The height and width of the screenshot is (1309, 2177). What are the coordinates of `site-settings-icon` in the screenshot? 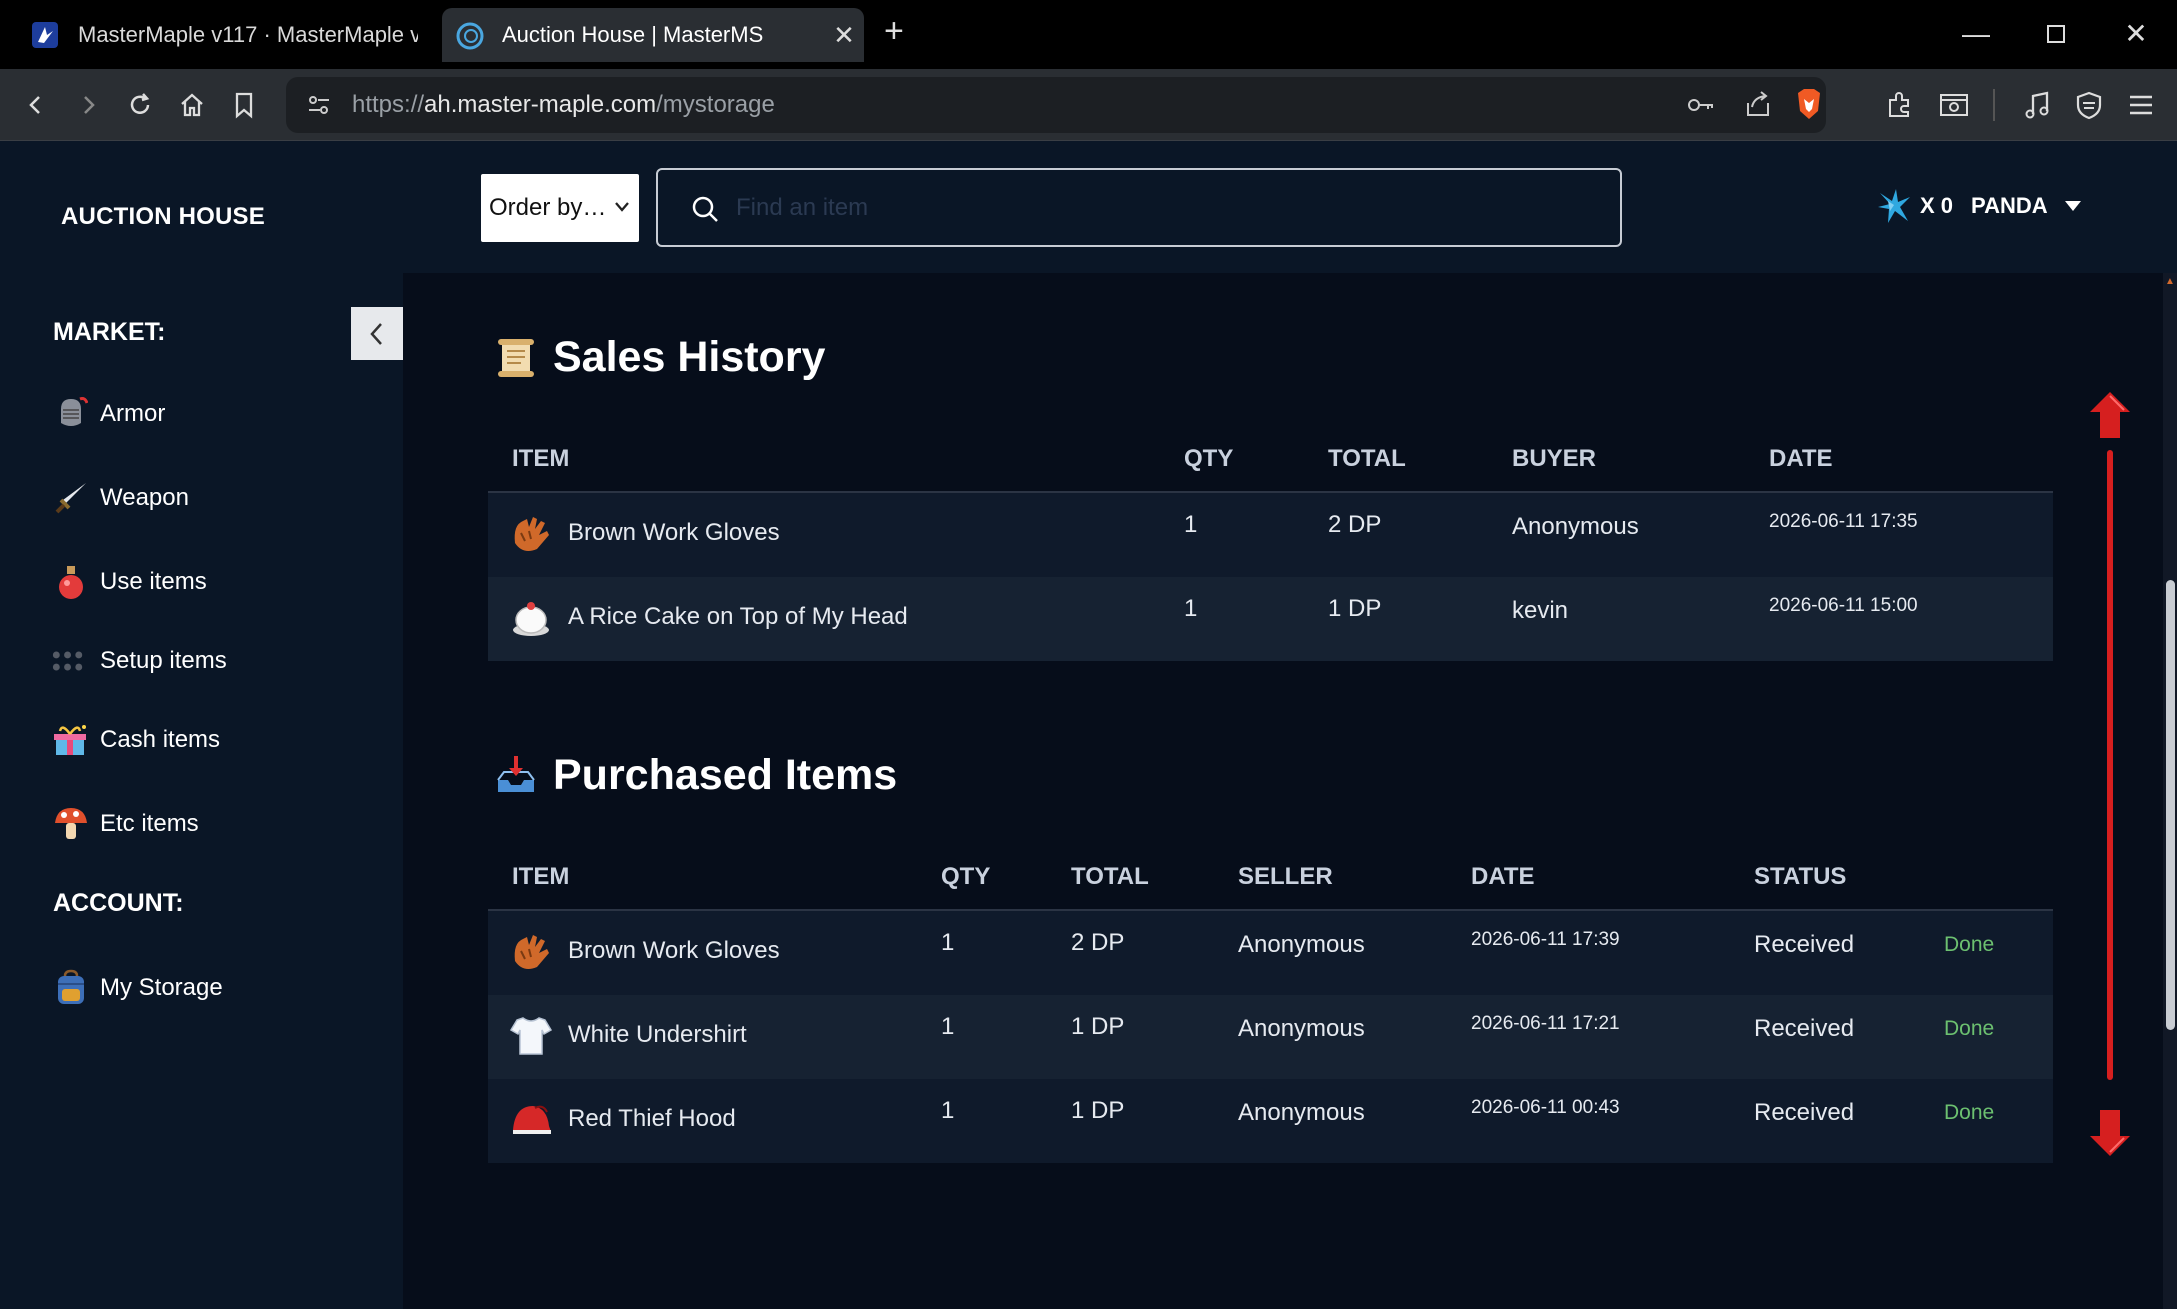 It's located at (319, 107).